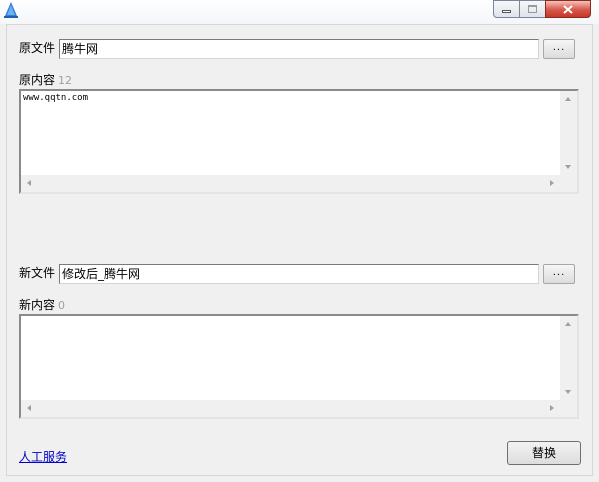 Image resolution: width=599 pixels, height=482 pixels. I want to click on close-button, so click(568, 9).